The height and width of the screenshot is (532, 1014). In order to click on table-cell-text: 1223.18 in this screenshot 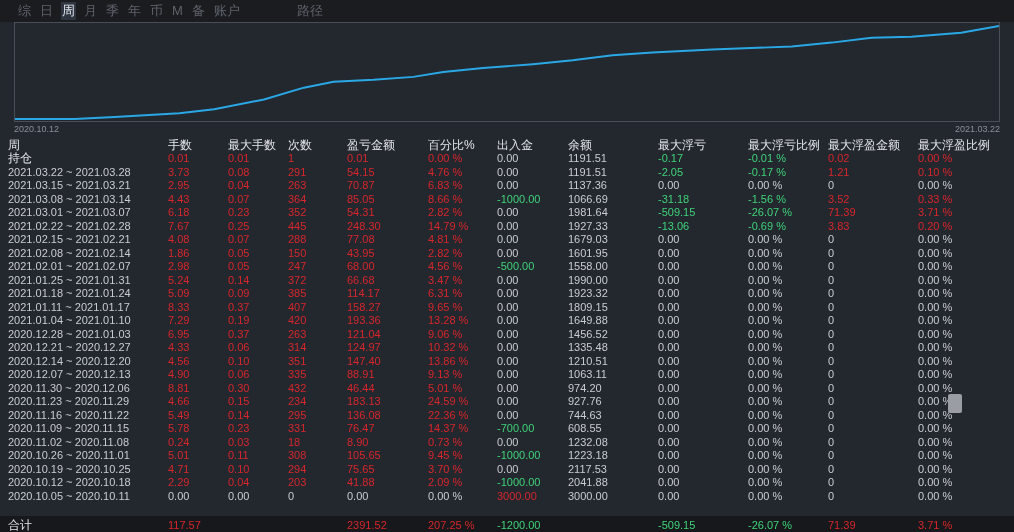, I will do `click(588, 456)`.